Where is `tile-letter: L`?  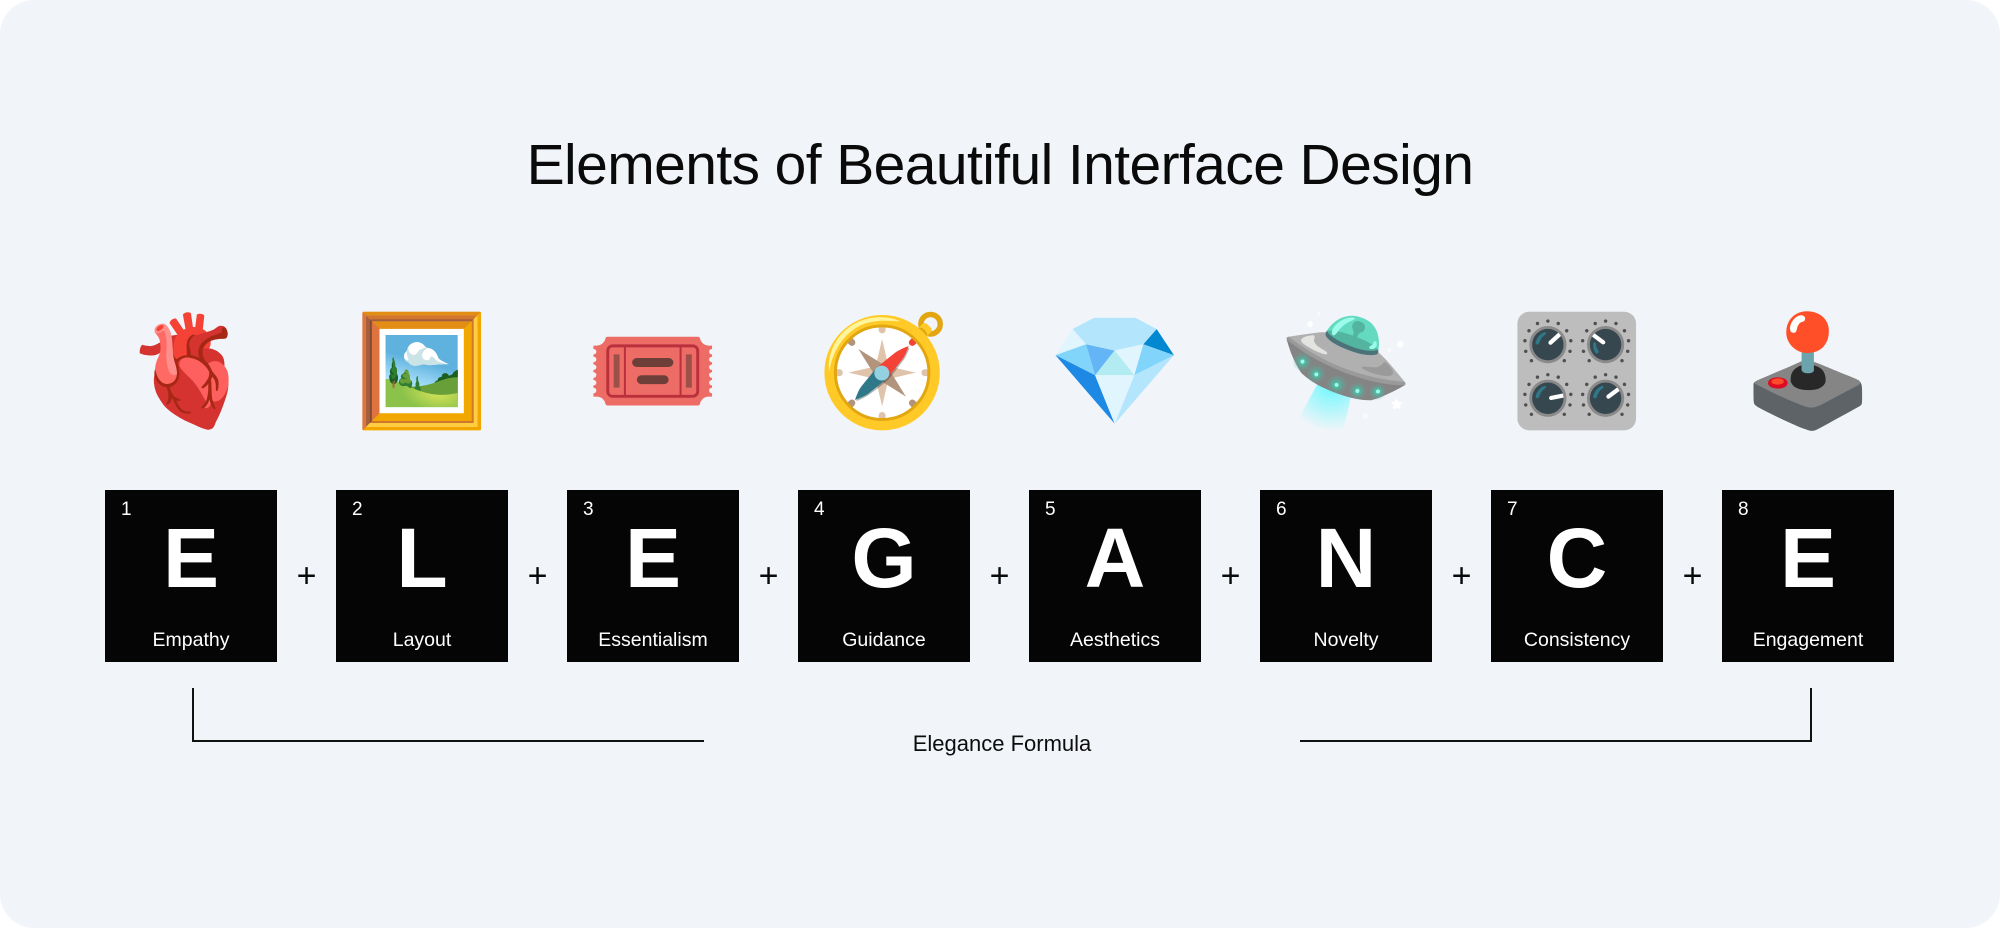 tile-letter: L is located at coordinates (422, 558).